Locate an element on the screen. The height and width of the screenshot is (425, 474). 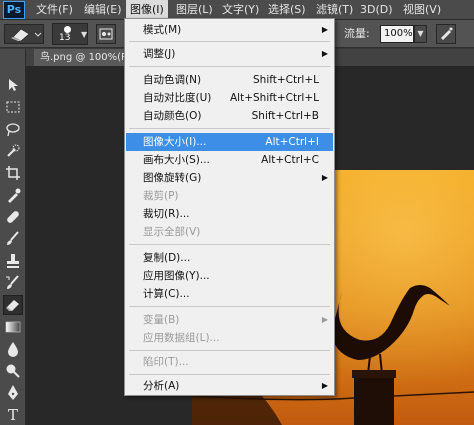
brush-tool is located at coordinates (13, 239).